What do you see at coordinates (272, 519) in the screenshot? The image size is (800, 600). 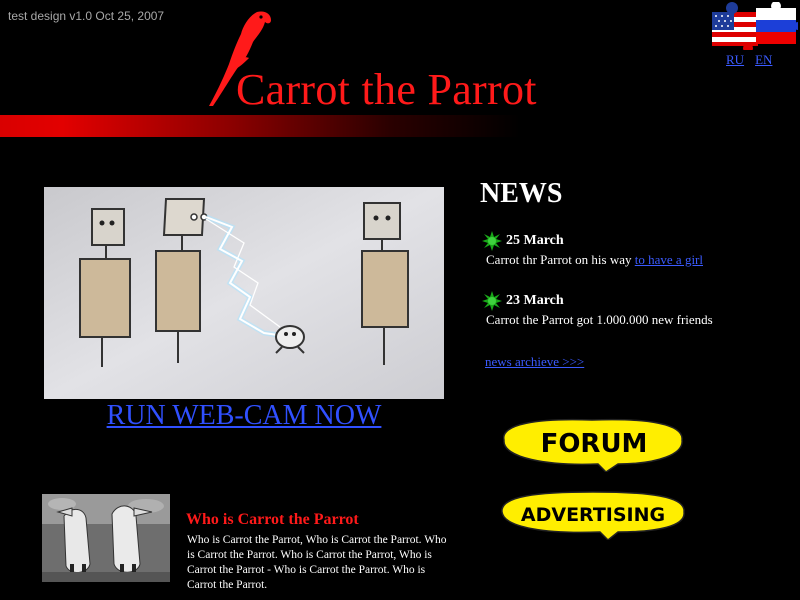 I see `who-heading: Who is Carrot the Parrot` at bounding box center [272, 519].